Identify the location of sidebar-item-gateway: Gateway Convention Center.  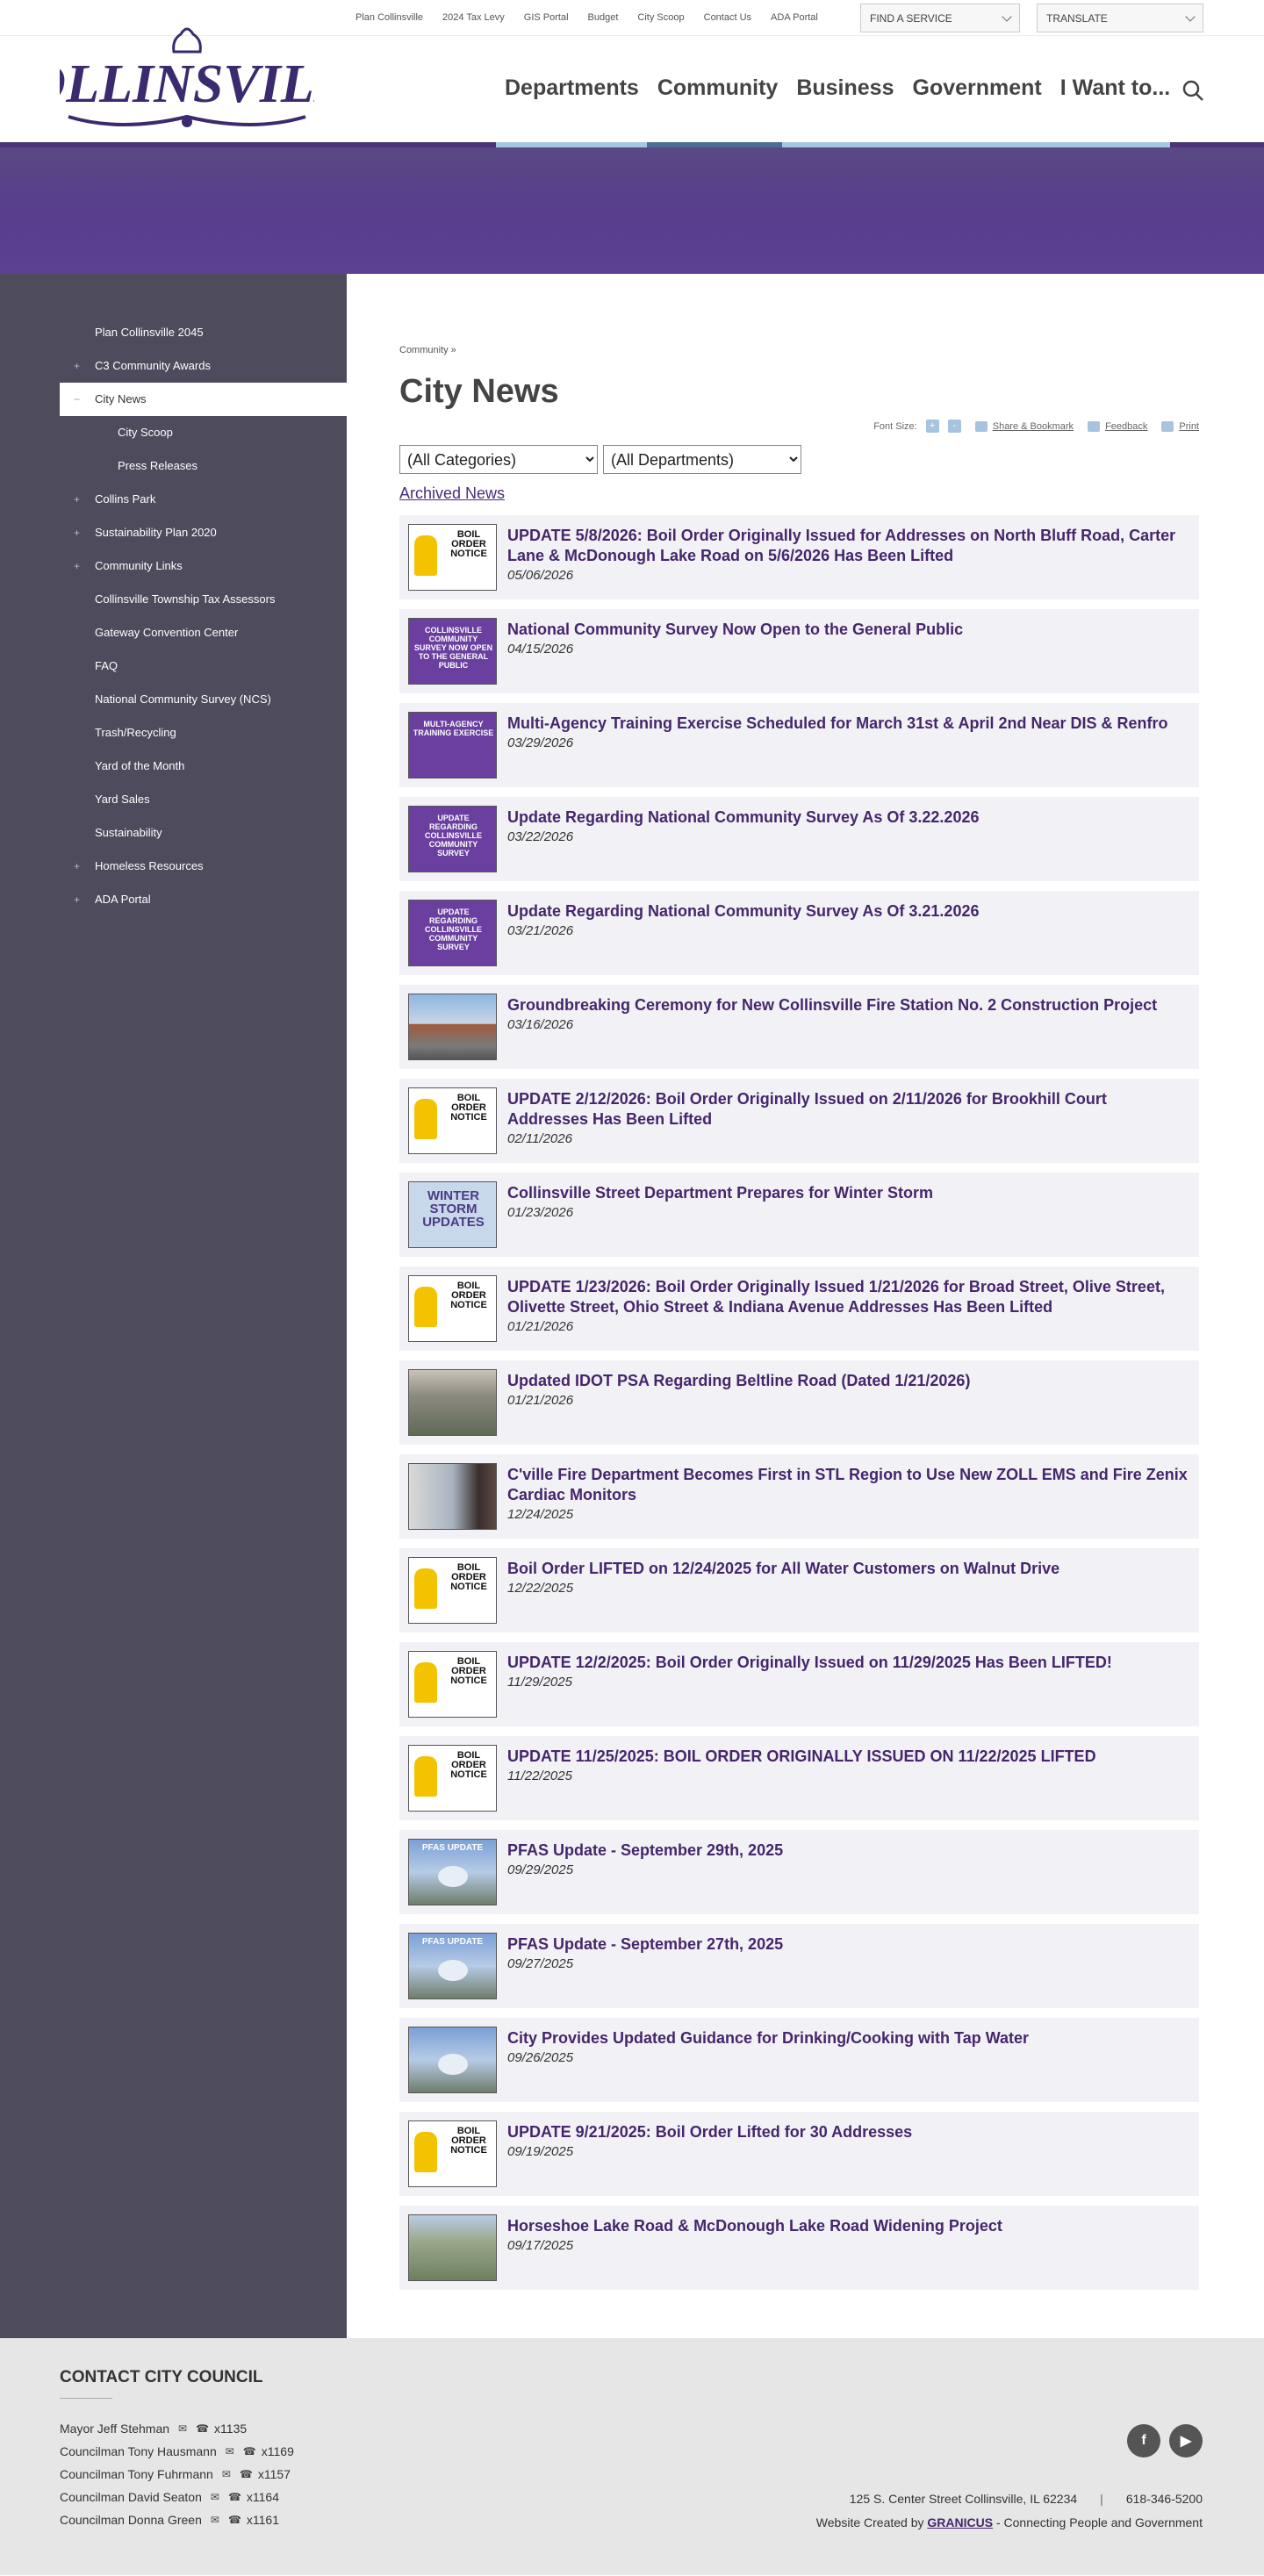
(174, 632).